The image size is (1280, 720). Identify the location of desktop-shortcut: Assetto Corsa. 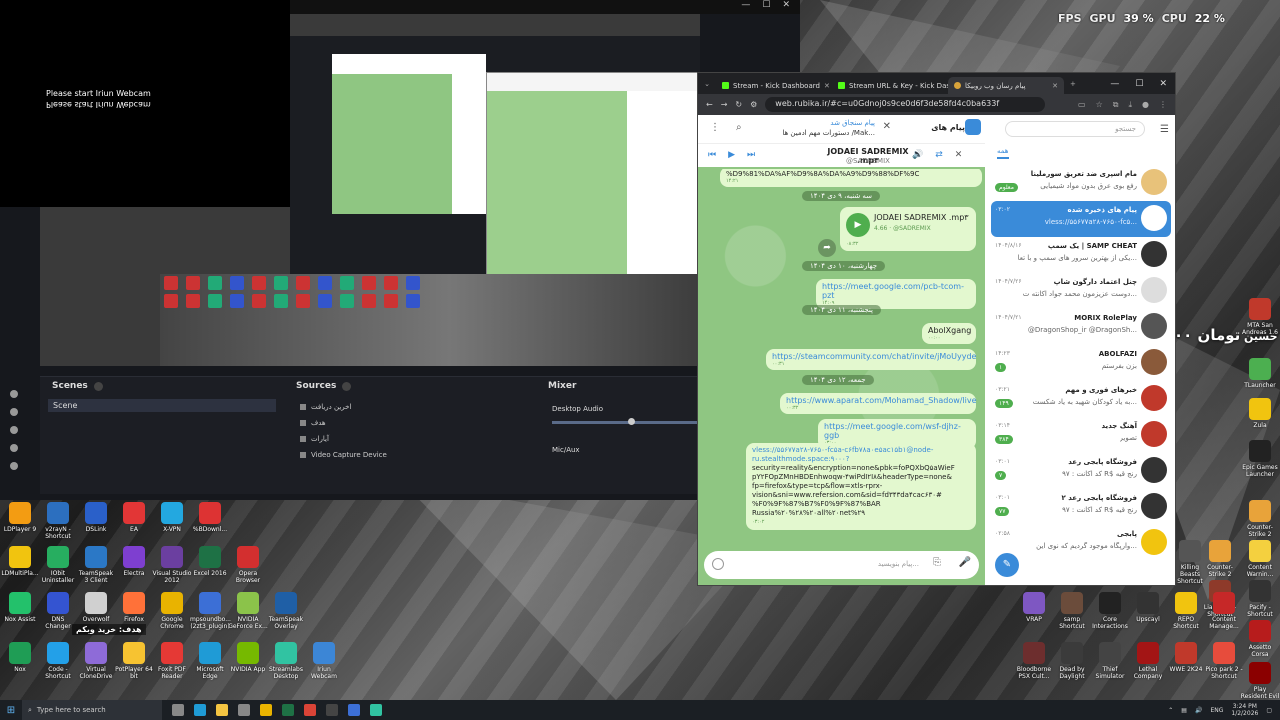
(1260, 639).